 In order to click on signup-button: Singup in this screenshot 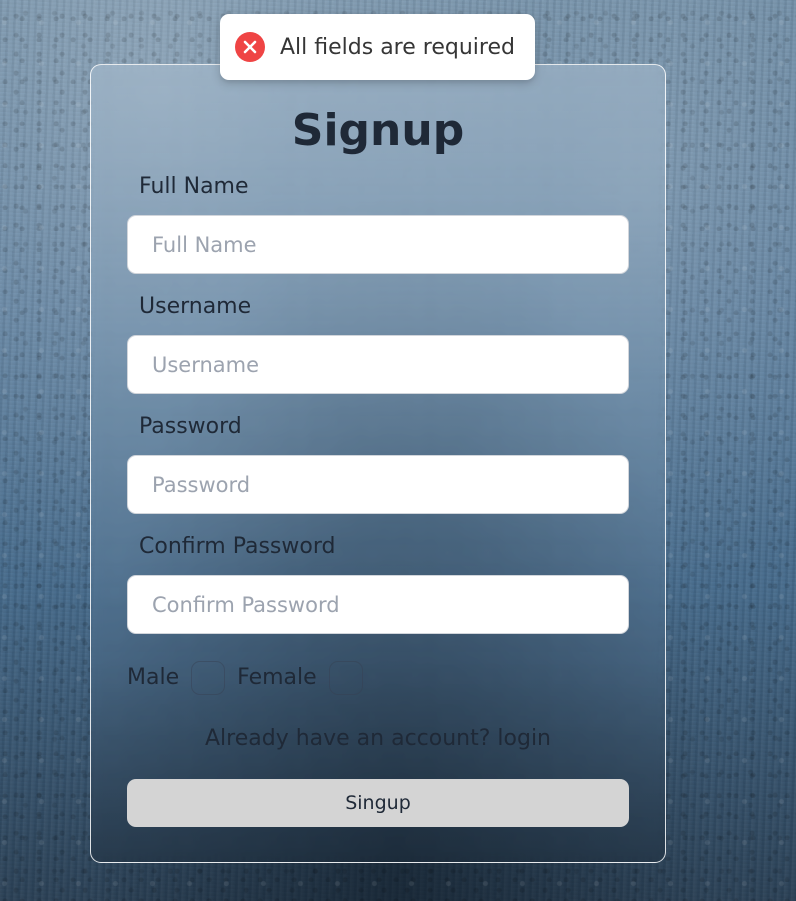, I will do `click(378, 803)`.